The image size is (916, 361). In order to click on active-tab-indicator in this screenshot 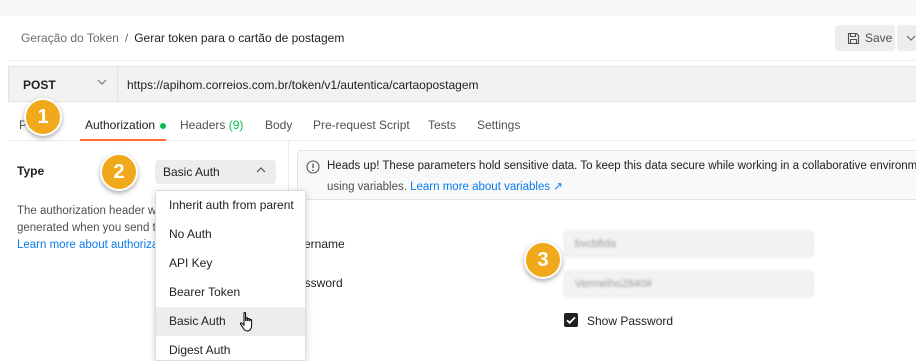, I will do `click(123, 140)`.